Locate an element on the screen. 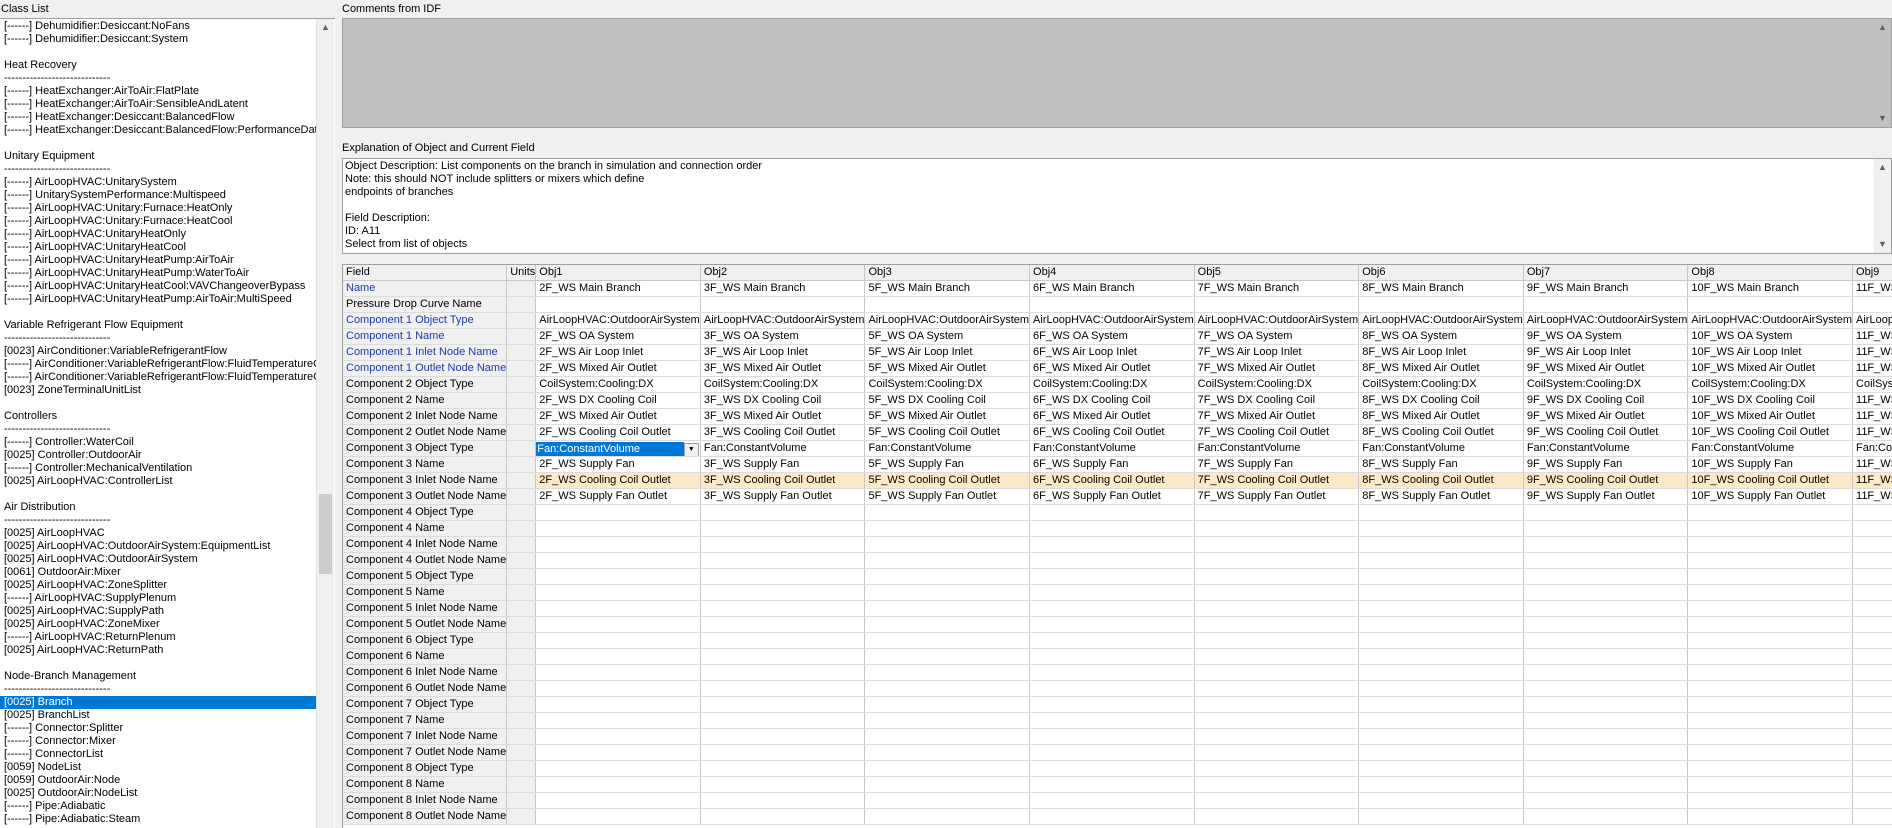 Image resolution: width=1892 pixels, height=828 pixels. value-cell: 9F_WS Cooling Coil Outlet is located at coordinates (1606, 432).